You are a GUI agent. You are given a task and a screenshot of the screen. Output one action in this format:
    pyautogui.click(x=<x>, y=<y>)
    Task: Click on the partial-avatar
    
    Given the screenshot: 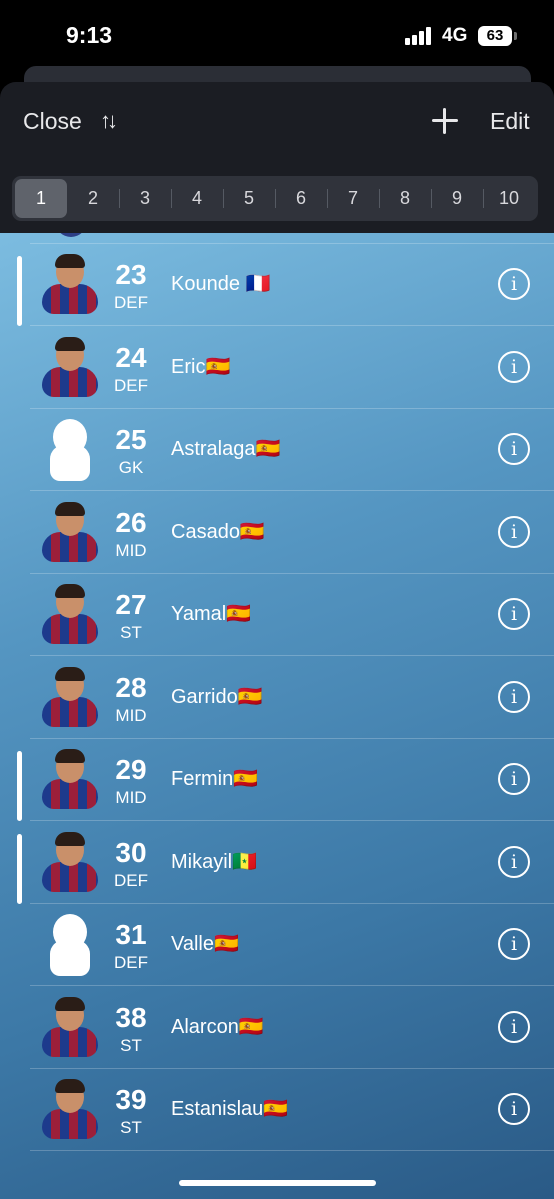 What is the action you would take?
    pyautogui.click(x=71, y=235)
    